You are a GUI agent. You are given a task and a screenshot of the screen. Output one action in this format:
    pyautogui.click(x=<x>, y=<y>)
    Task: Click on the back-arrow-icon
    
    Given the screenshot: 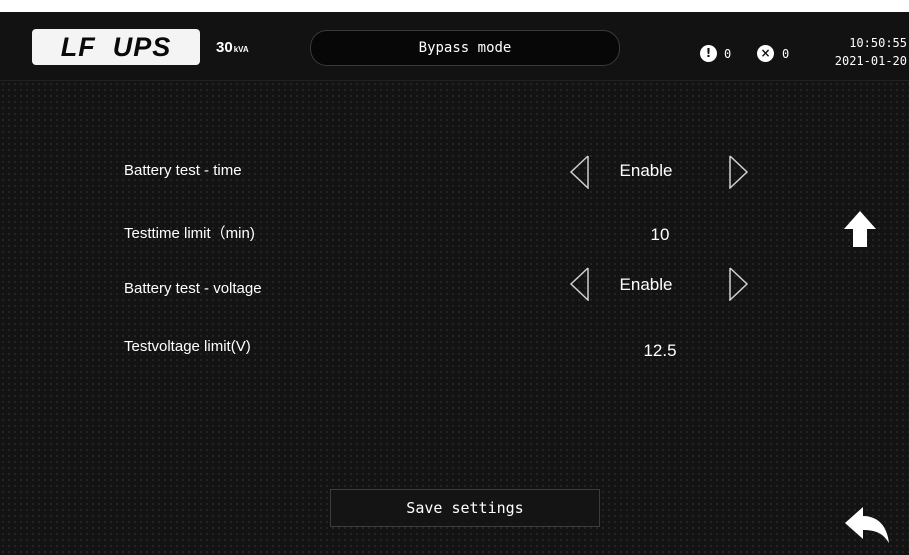 What is the action you would take?
    pyautogui.click(x=867, y=525)
    